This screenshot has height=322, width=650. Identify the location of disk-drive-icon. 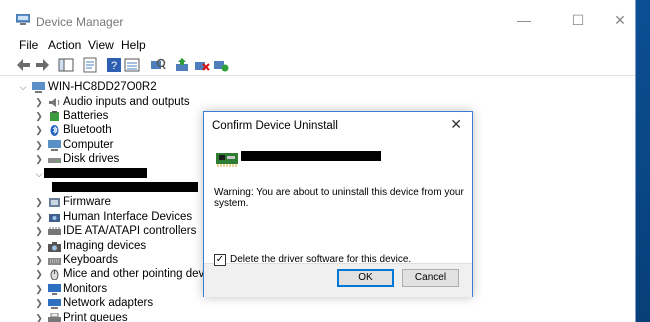
(54, 161).